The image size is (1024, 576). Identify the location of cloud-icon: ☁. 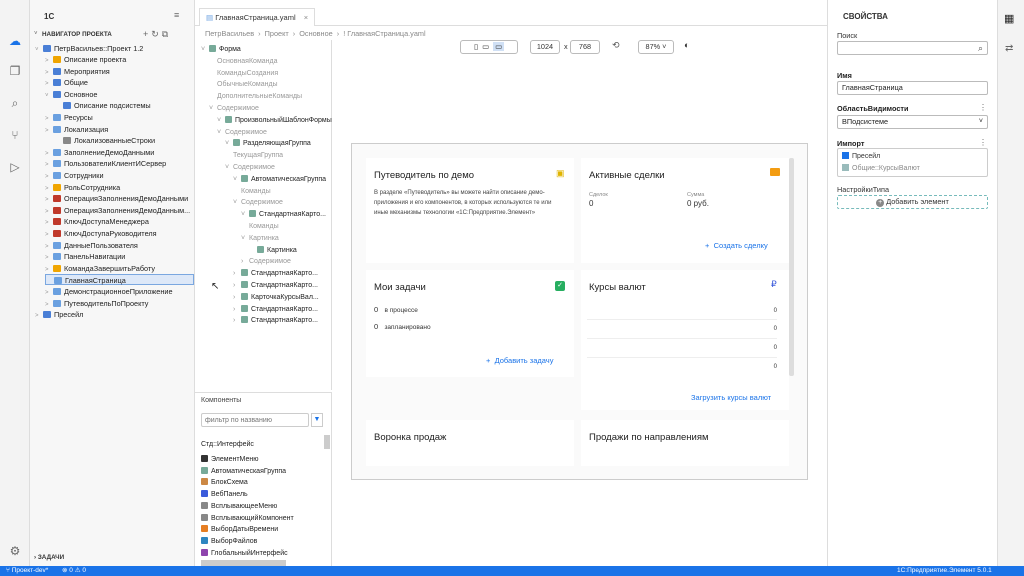
(15, 41).